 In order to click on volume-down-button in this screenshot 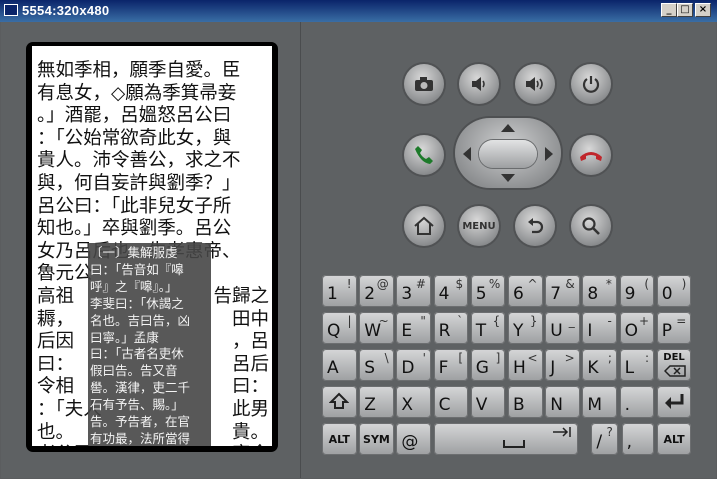, I will do `click(479, 84)`.